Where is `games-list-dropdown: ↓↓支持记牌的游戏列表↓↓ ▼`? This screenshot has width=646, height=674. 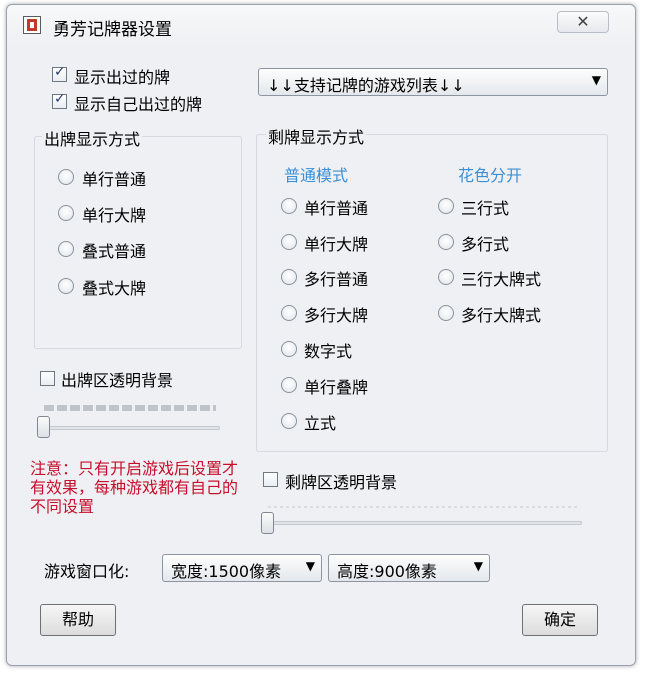 games-list-dropdown: ↓↓支持记牌的游戏列表↓↓ ▼ is located at coordinates (433, 82).